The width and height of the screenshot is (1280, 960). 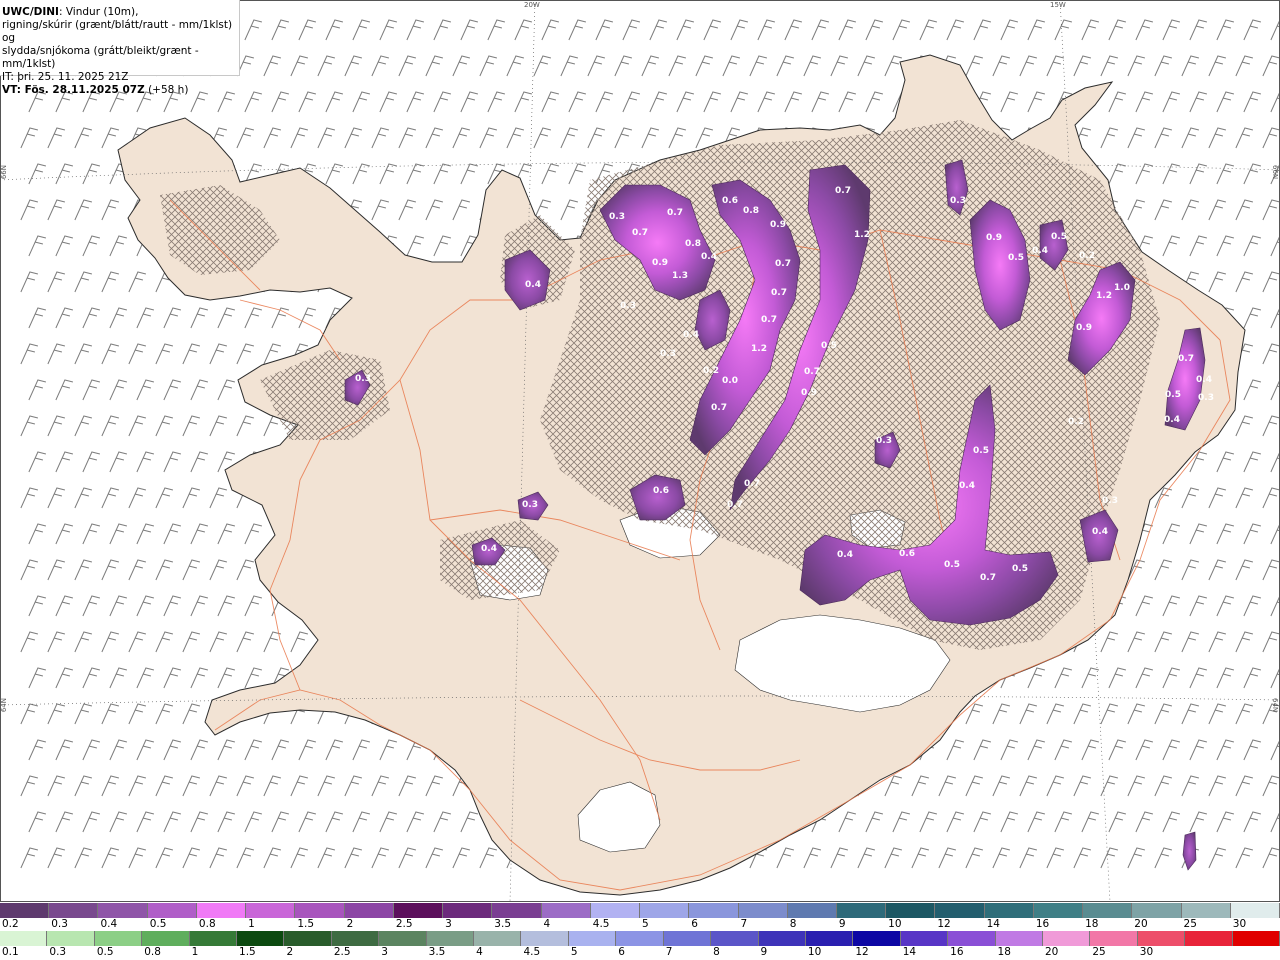 I want to click on precip-value-label: 0.2, so click(x=1087, y=256).